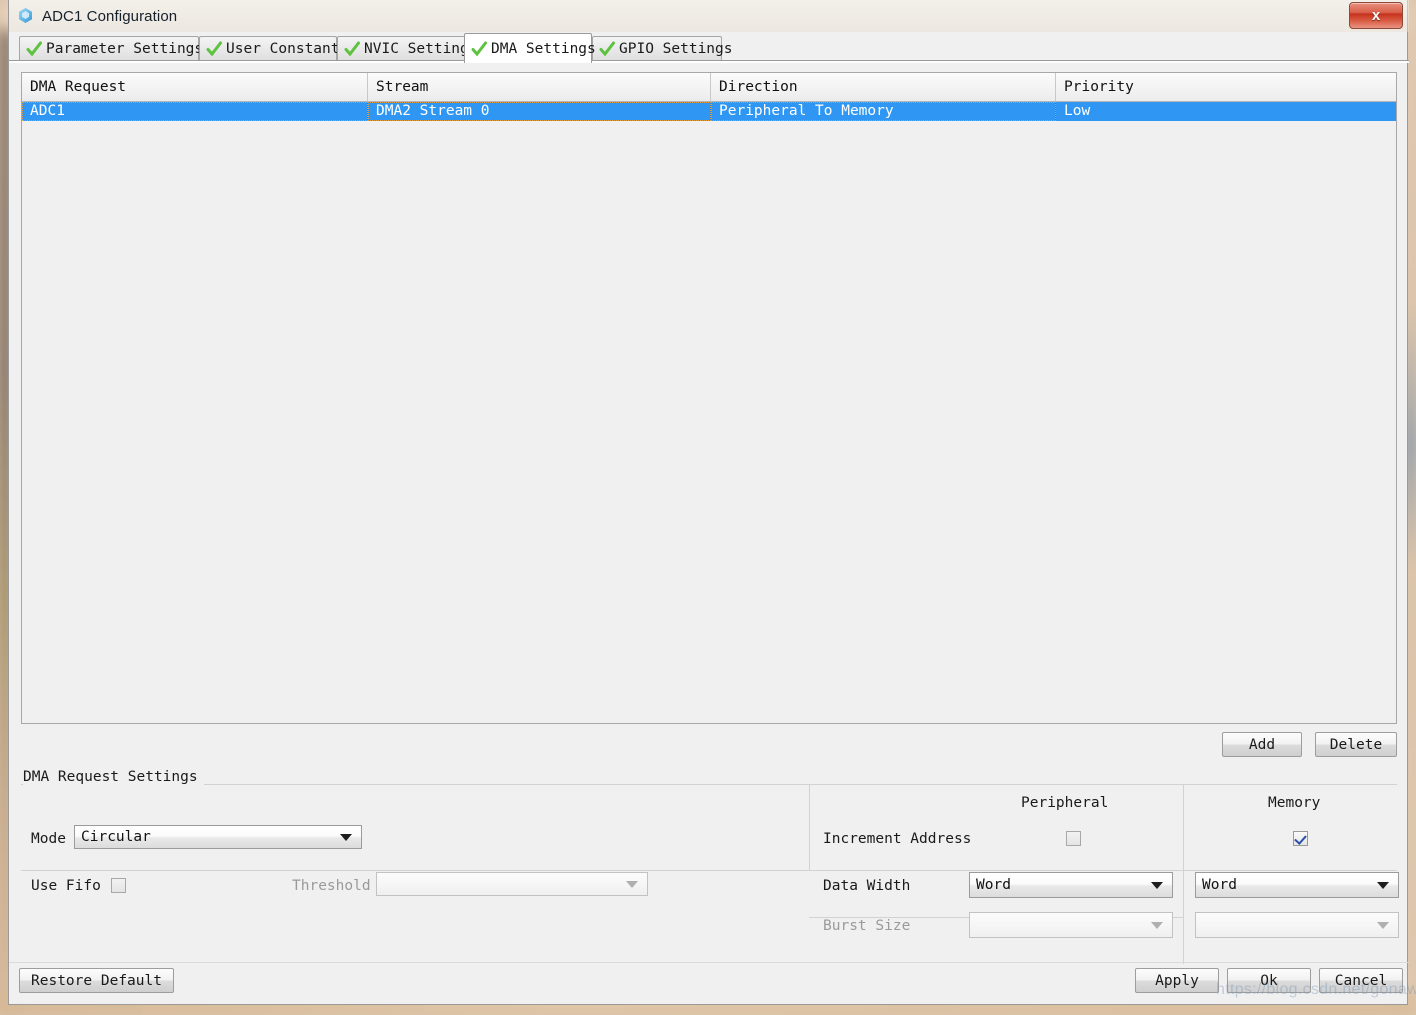 The image size is (1416, 1015). What do you see at coordinates (1219, 885) in the screenshot?
I see `data-width-memory-value: Word` at bounding box center [1219, 885].